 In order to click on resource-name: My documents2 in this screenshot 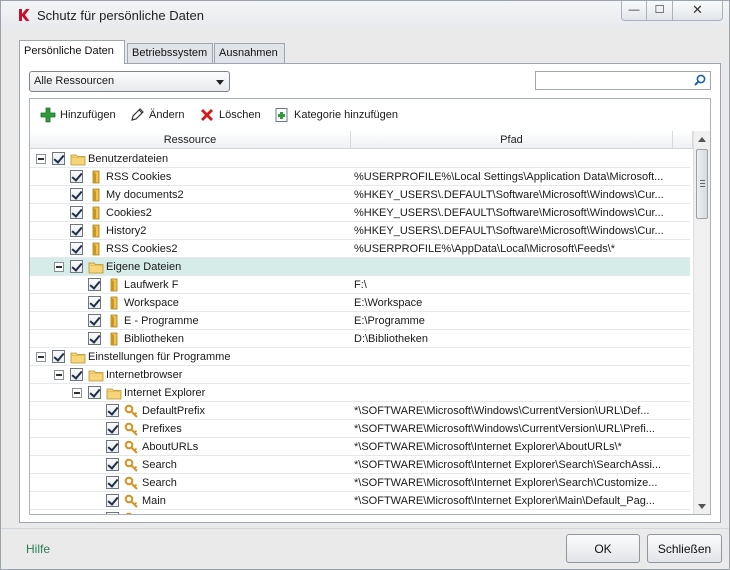, I will do `click(145, 195)`.